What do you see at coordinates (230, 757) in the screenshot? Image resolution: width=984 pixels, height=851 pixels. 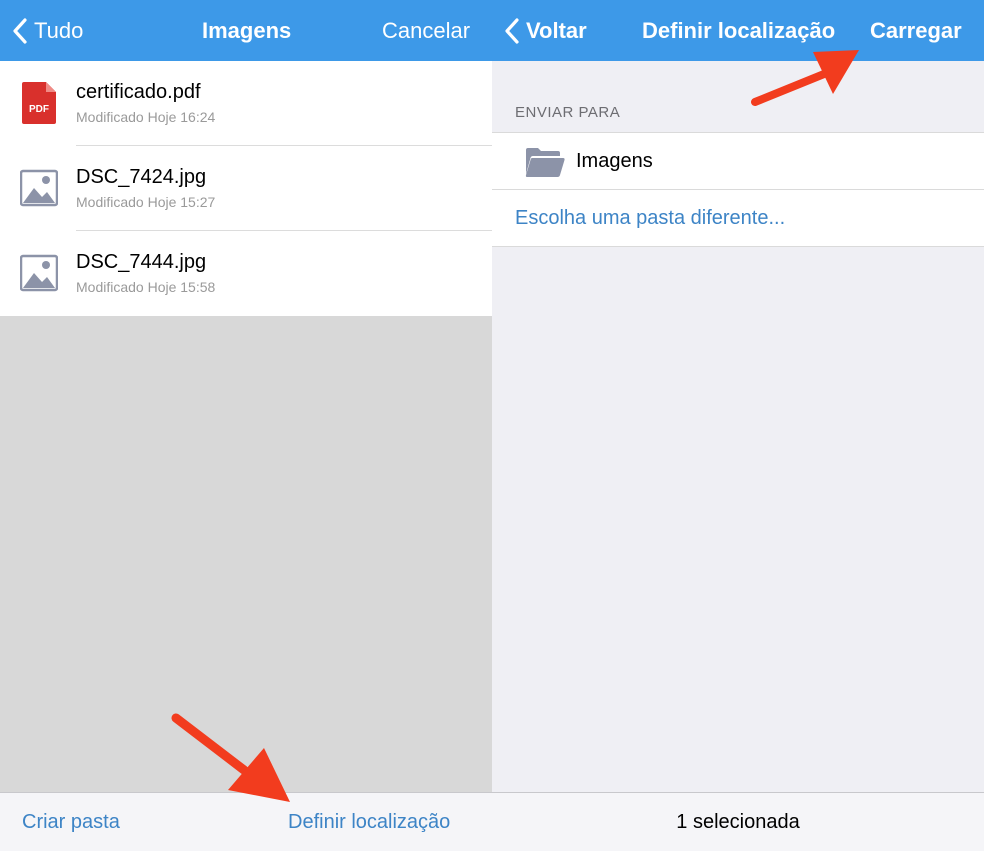 I see `annotation-arrow-icon` at bounding box center [230, 757].